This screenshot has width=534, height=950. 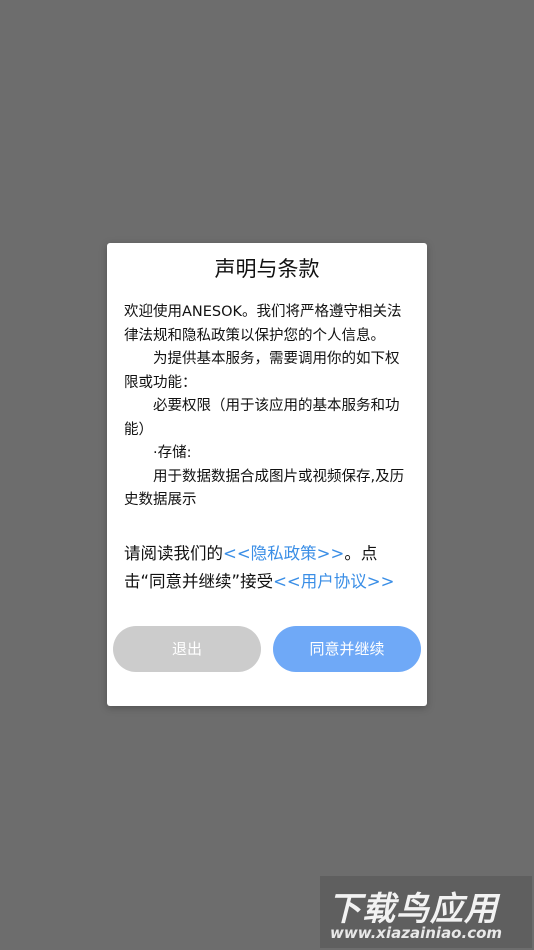 What do you see at coordinates (283, 553) in the screenshot?
I see `privacy-policy-link: <<隐私政策>>` at bounding box center [283, 553].